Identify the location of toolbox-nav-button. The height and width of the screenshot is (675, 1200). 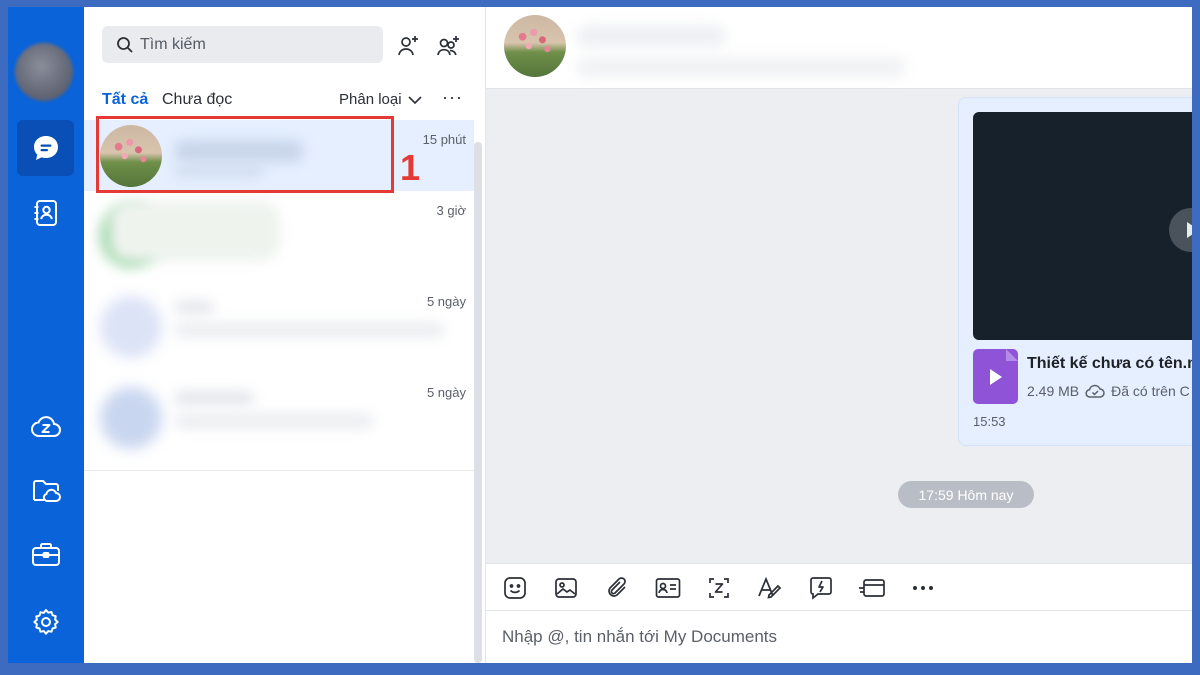
(45, 555).